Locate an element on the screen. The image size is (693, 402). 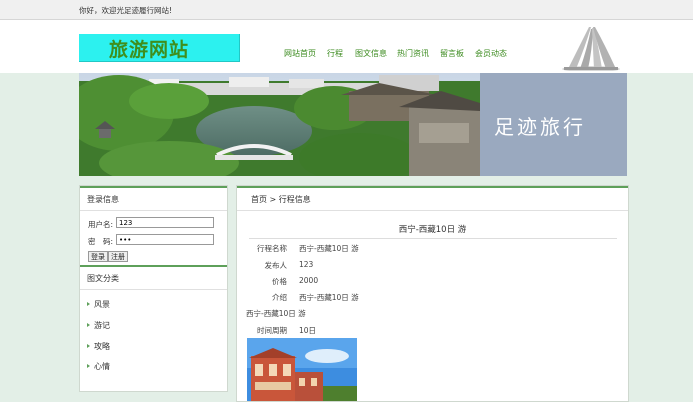
nav-guestbook: 留言板 is located at coordinates (452, 53).